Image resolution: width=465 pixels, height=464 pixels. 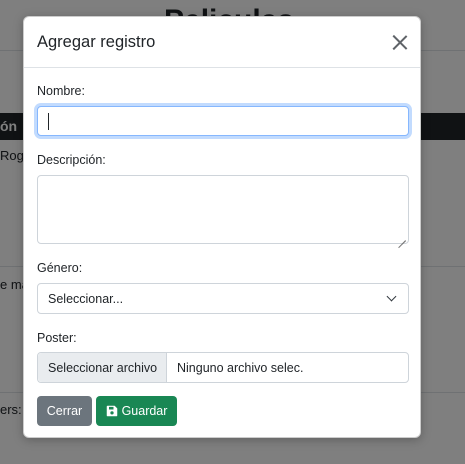 What do you see at coordinates (402, 237) in the screenshot?
I see `resize-handle-icon` at bounding box center [402, 237].